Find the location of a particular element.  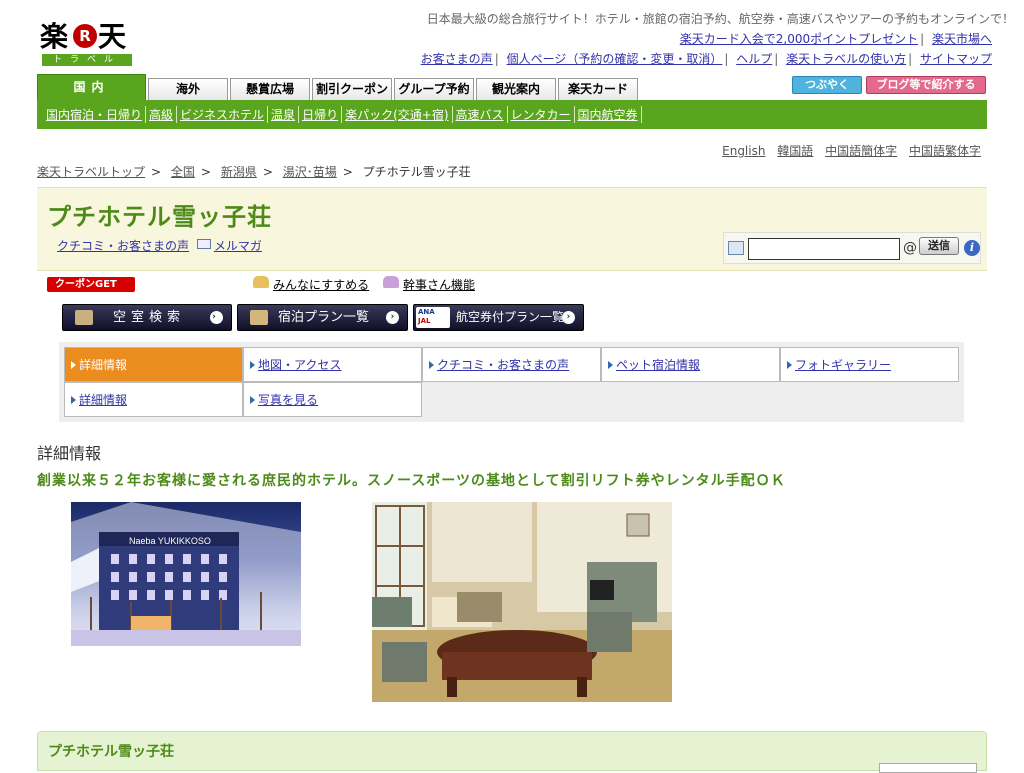

subnav-rakupack: 楽パック(交通+宿) is located at coordinates (397, 114).